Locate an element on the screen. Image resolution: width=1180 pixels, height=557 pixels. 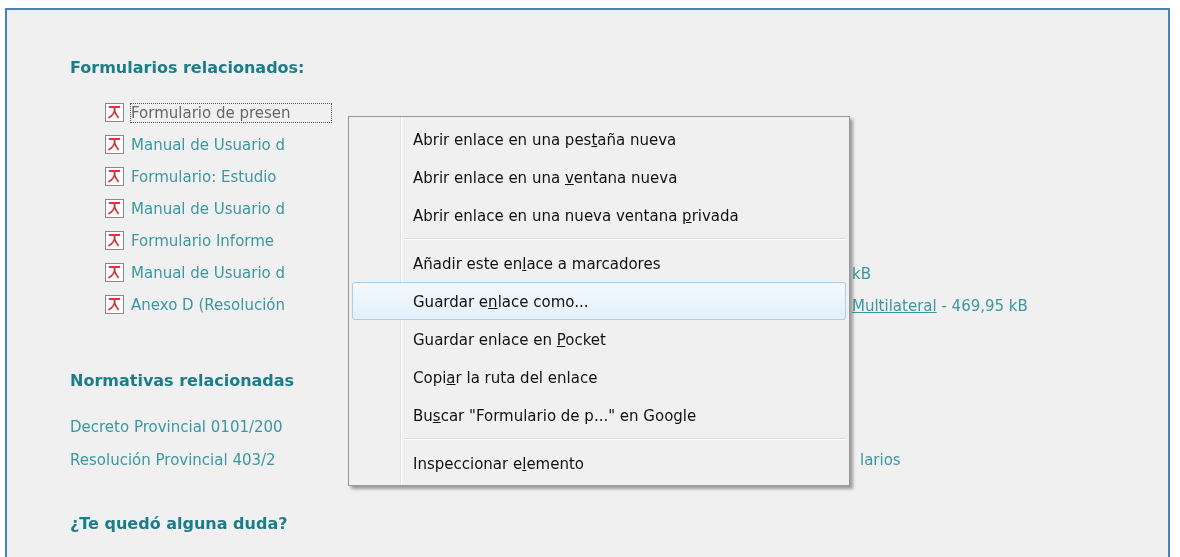
menu-item: Guardar enlace en Pocket is located at coordinates (599, 339).